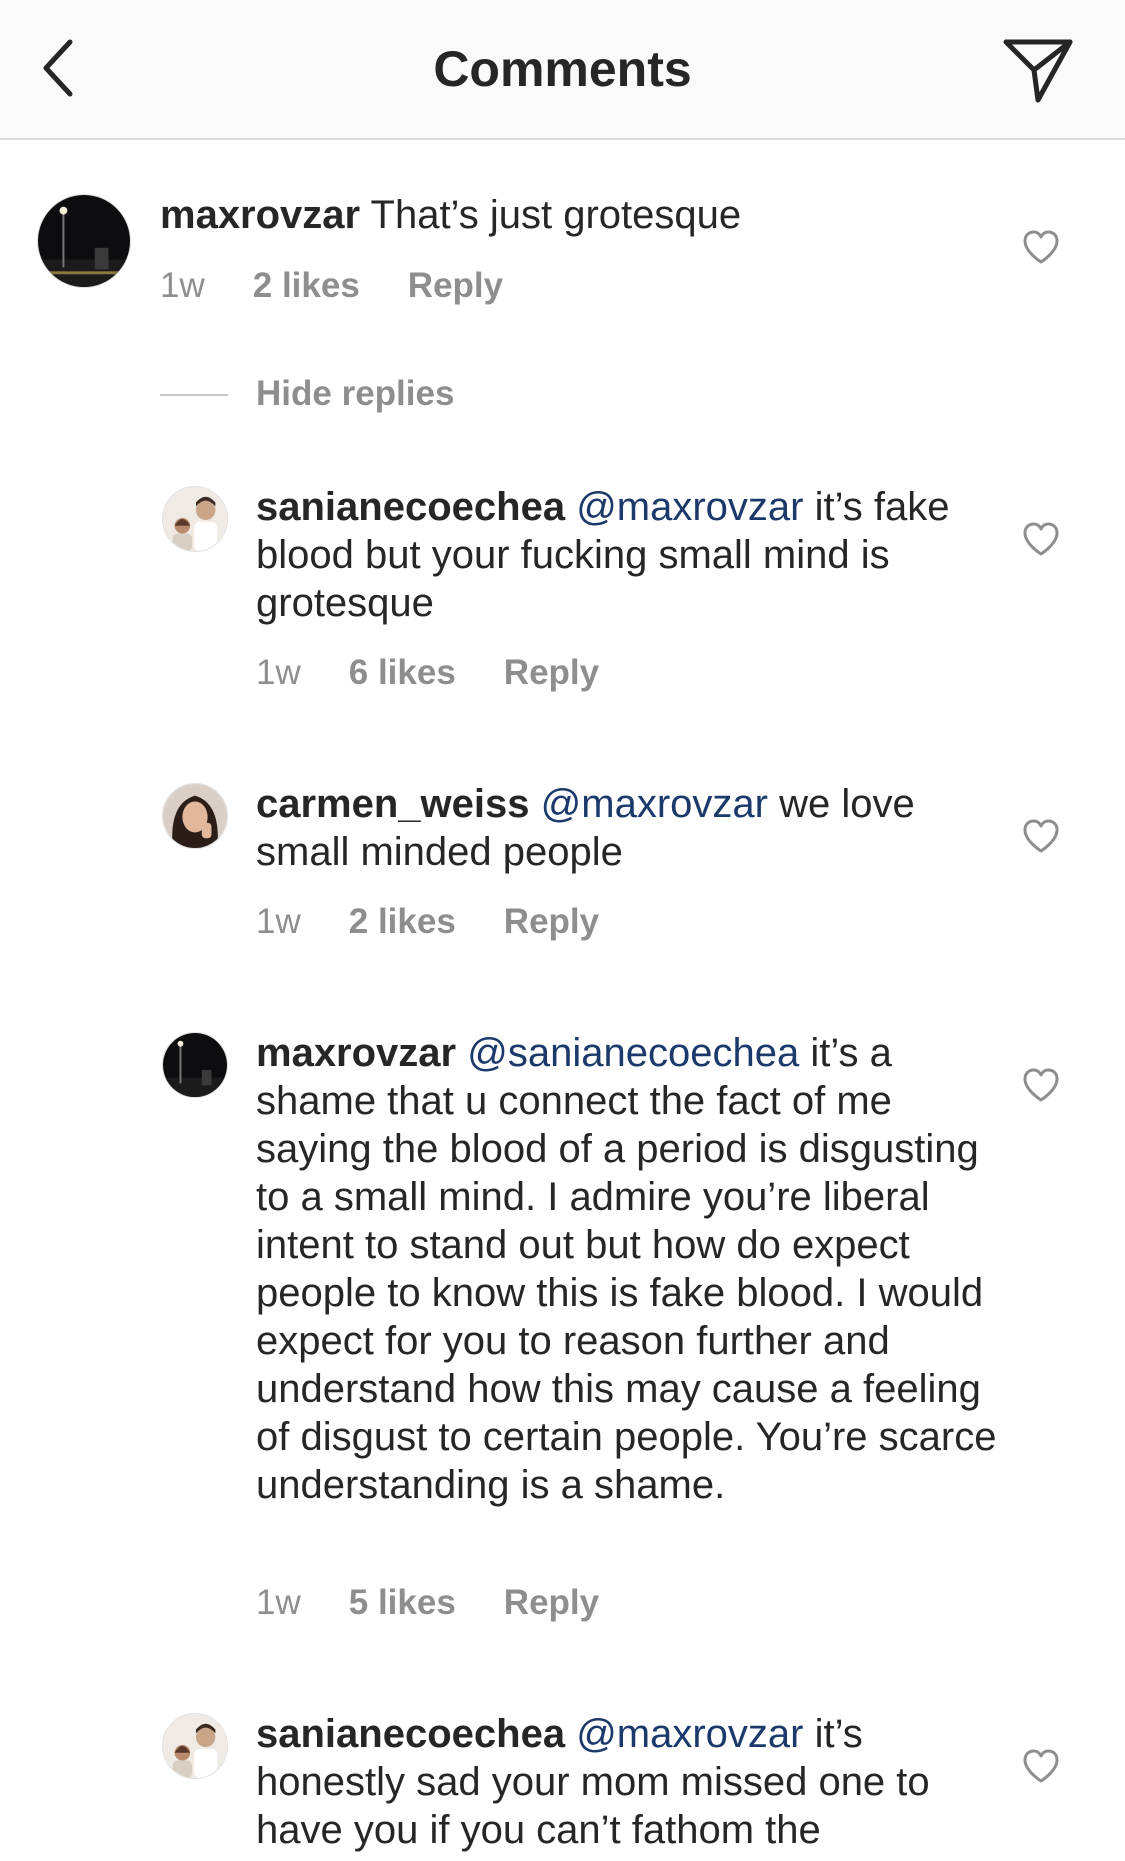  Describe the element at coordinates (182, 285) in the screenshot. I see `comment-time: 1w` at that location.